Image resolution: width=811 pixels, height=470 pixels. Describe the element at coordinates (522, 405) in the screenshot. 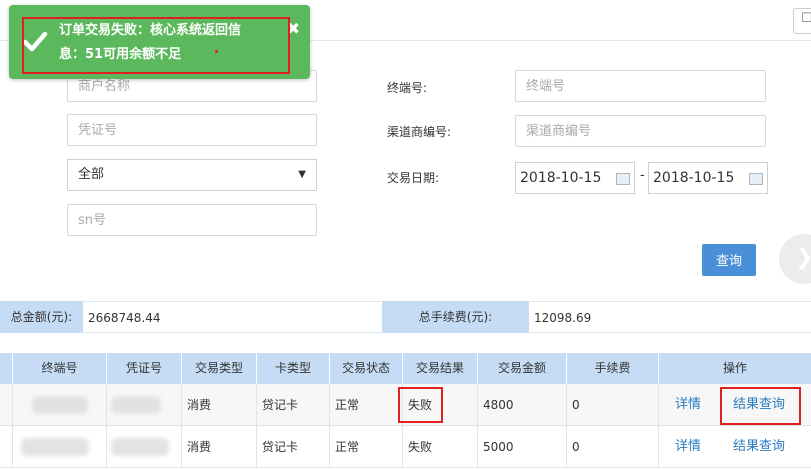

I see `cell-amount: 4800` at that location.